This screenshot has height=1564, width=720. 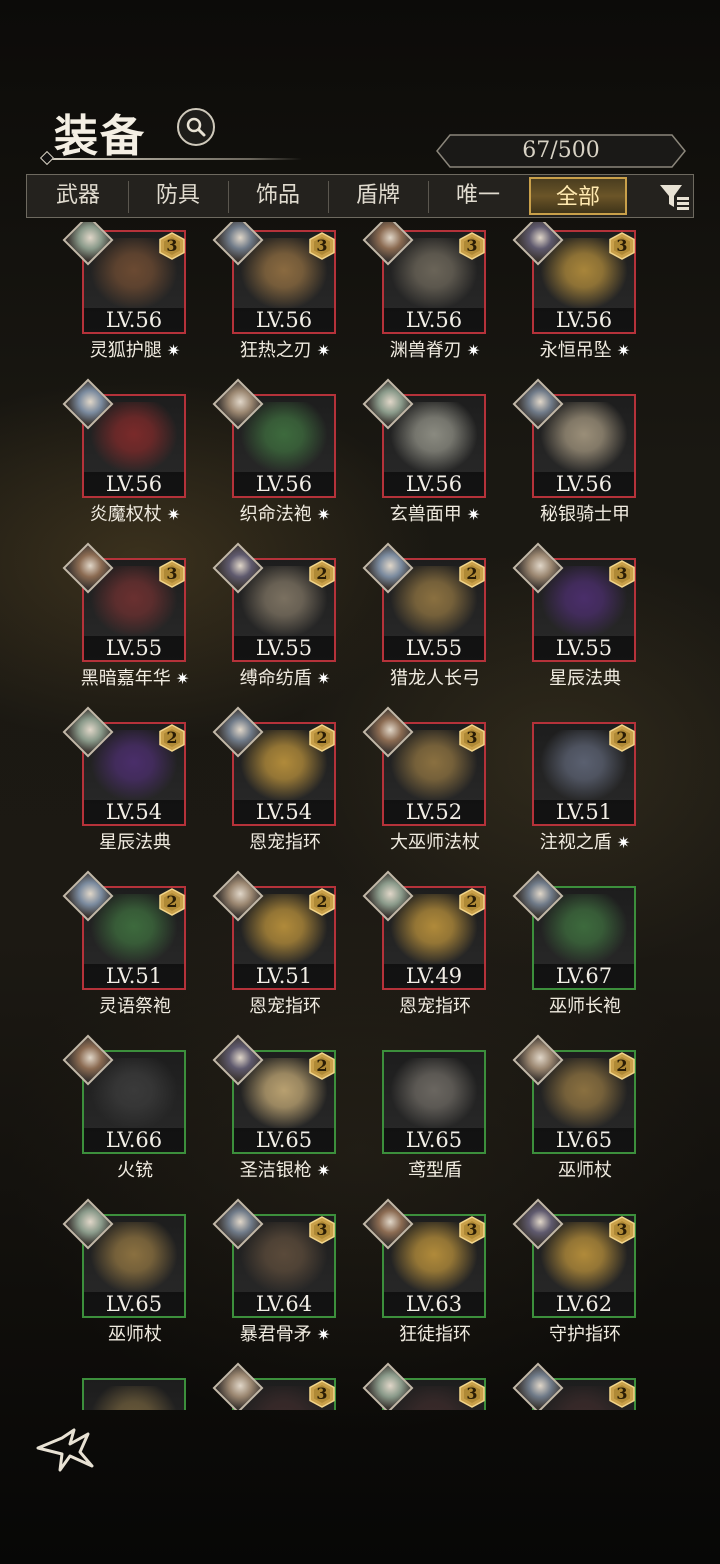 I want to click on item-name-text: 暴君骨矛, so click(x=275, y=1334).